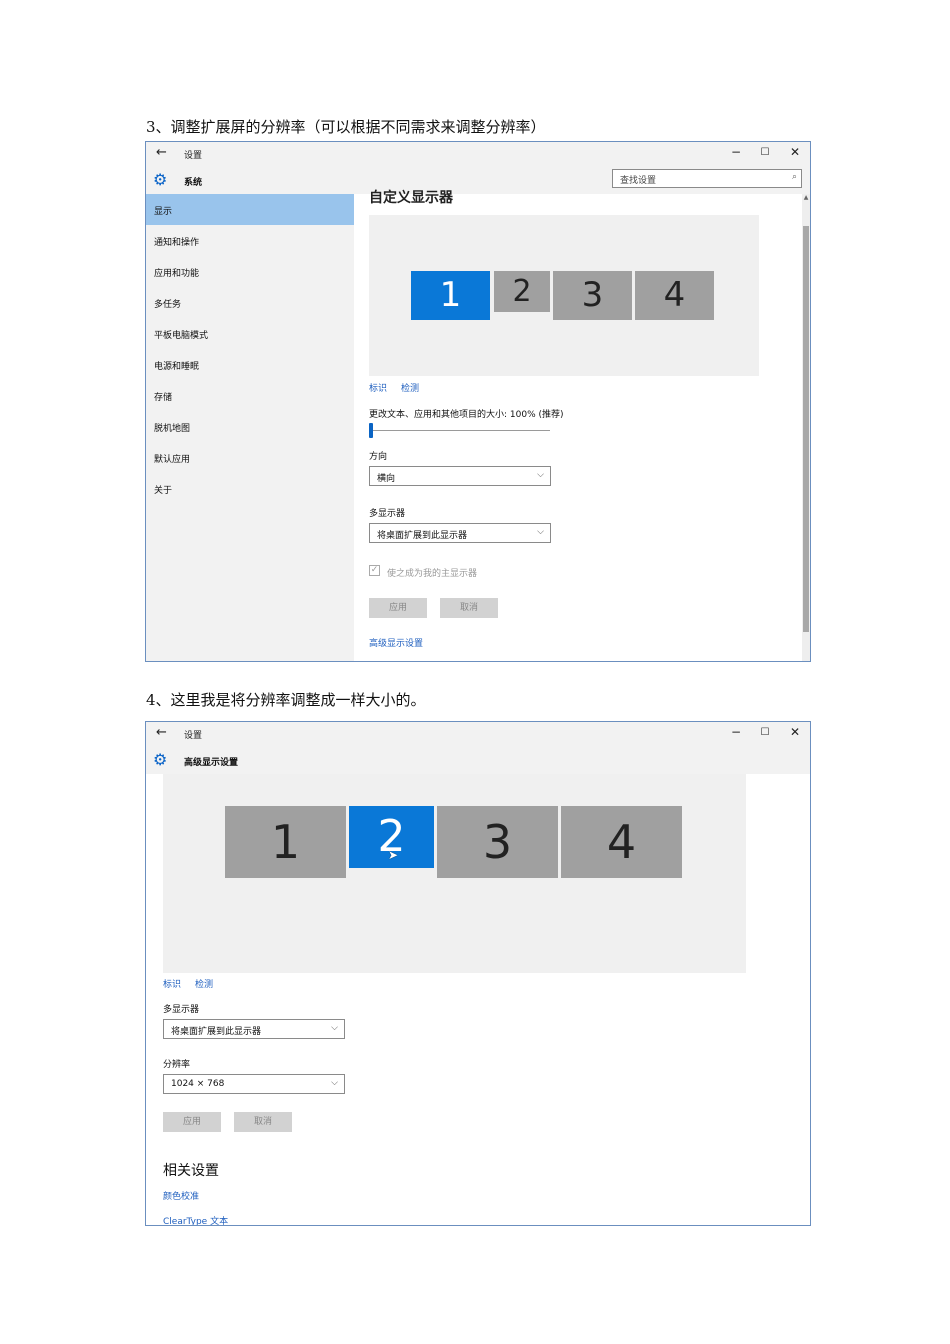 This screenshot has width=950, height=1344. I want to click on main-display-checkbox-label: 使之成为我的主显示器, so click(432, 574).